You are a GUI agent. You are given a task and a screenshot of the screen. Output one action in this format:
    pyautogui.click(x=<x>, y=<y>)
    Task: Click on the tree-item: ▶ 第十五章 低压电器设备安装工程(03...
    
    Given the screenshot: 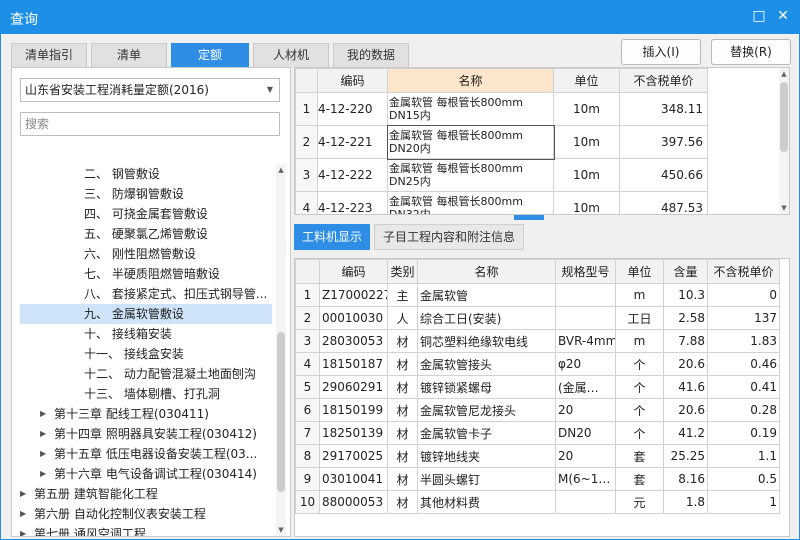 What is the action you would take?
    pyautogui.click(x=146, y=454)
    